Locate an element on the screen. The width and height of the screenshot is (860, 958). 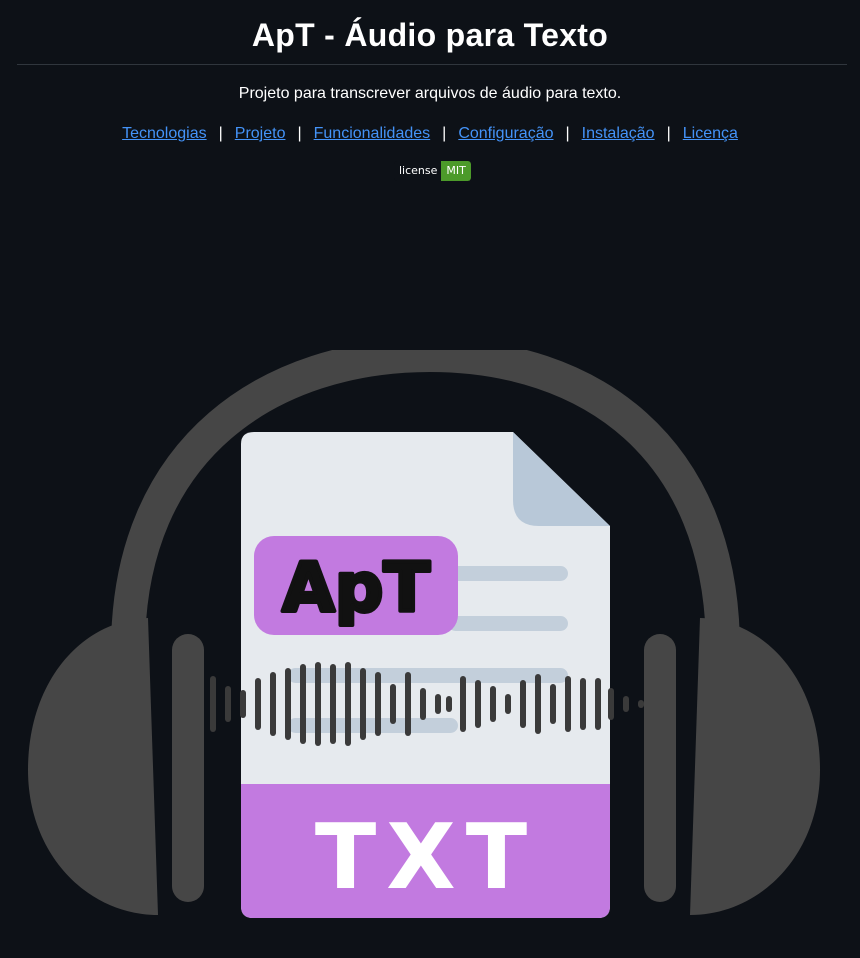
apt-label-text: ApT is located at coordinates (356, 588).